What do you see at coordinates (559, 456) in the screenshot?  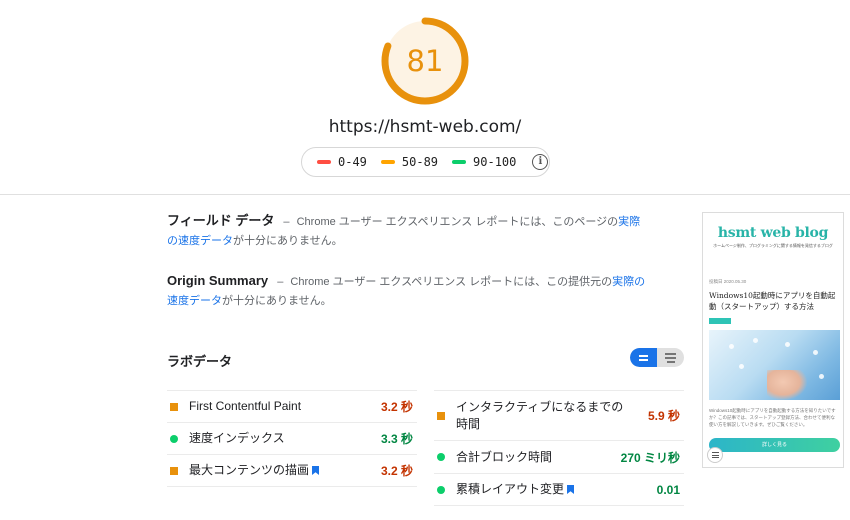 I see `metric-tbt: 合計ブロック時間 270 ミリ秒` at bounding box center [559, 456].